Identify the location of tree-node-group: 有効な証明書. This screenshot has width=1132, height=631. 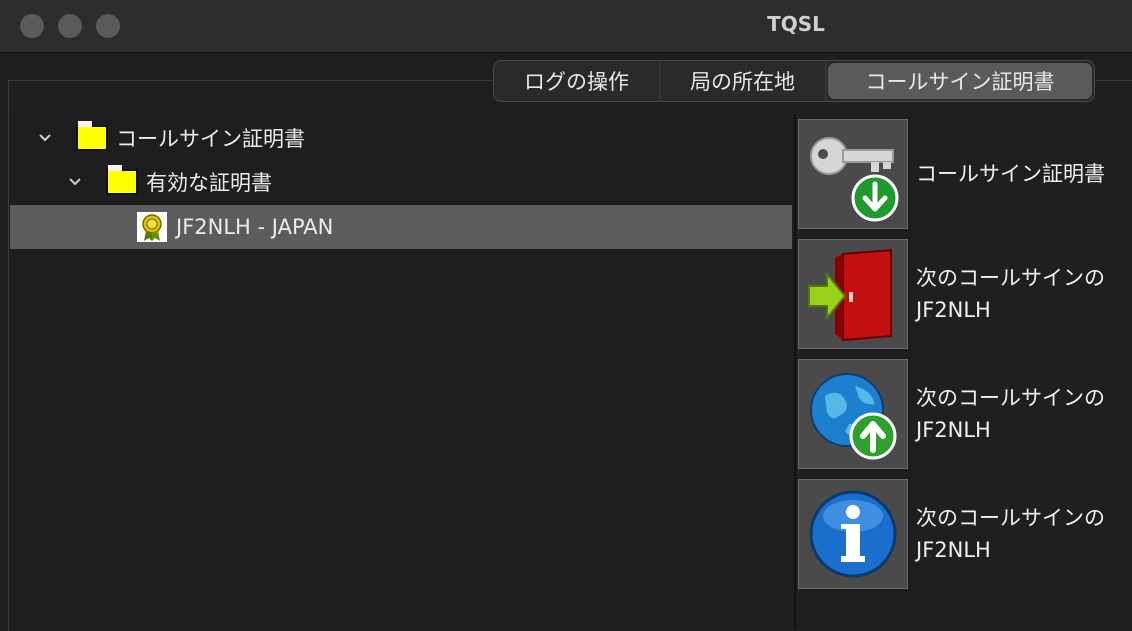
(428, 182).